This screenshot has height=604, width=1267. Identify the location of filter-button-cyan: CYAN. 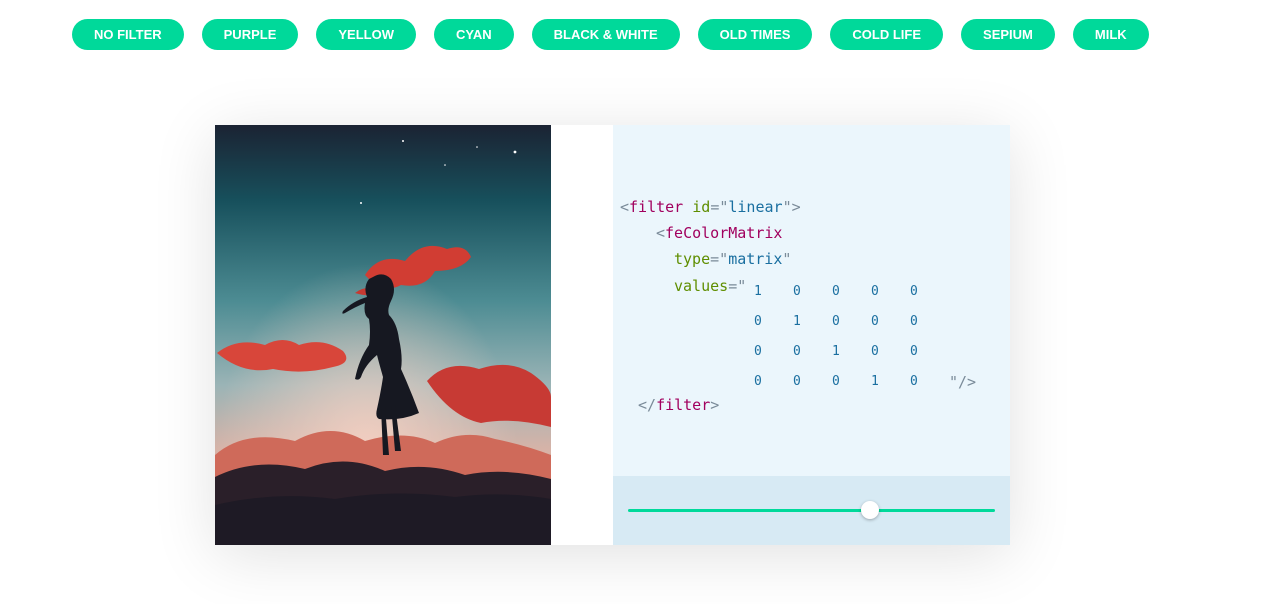
(473, 34).